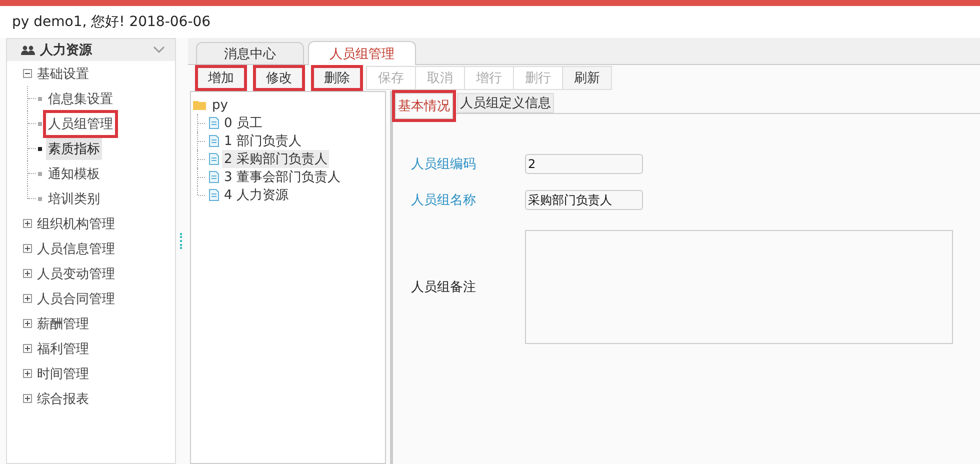 The height and width of the screenshot is (464, 980). Describe the element at coordinates (63, 323) in the screenshot. I see `sidebar-item: 薪酬管理` at that location.